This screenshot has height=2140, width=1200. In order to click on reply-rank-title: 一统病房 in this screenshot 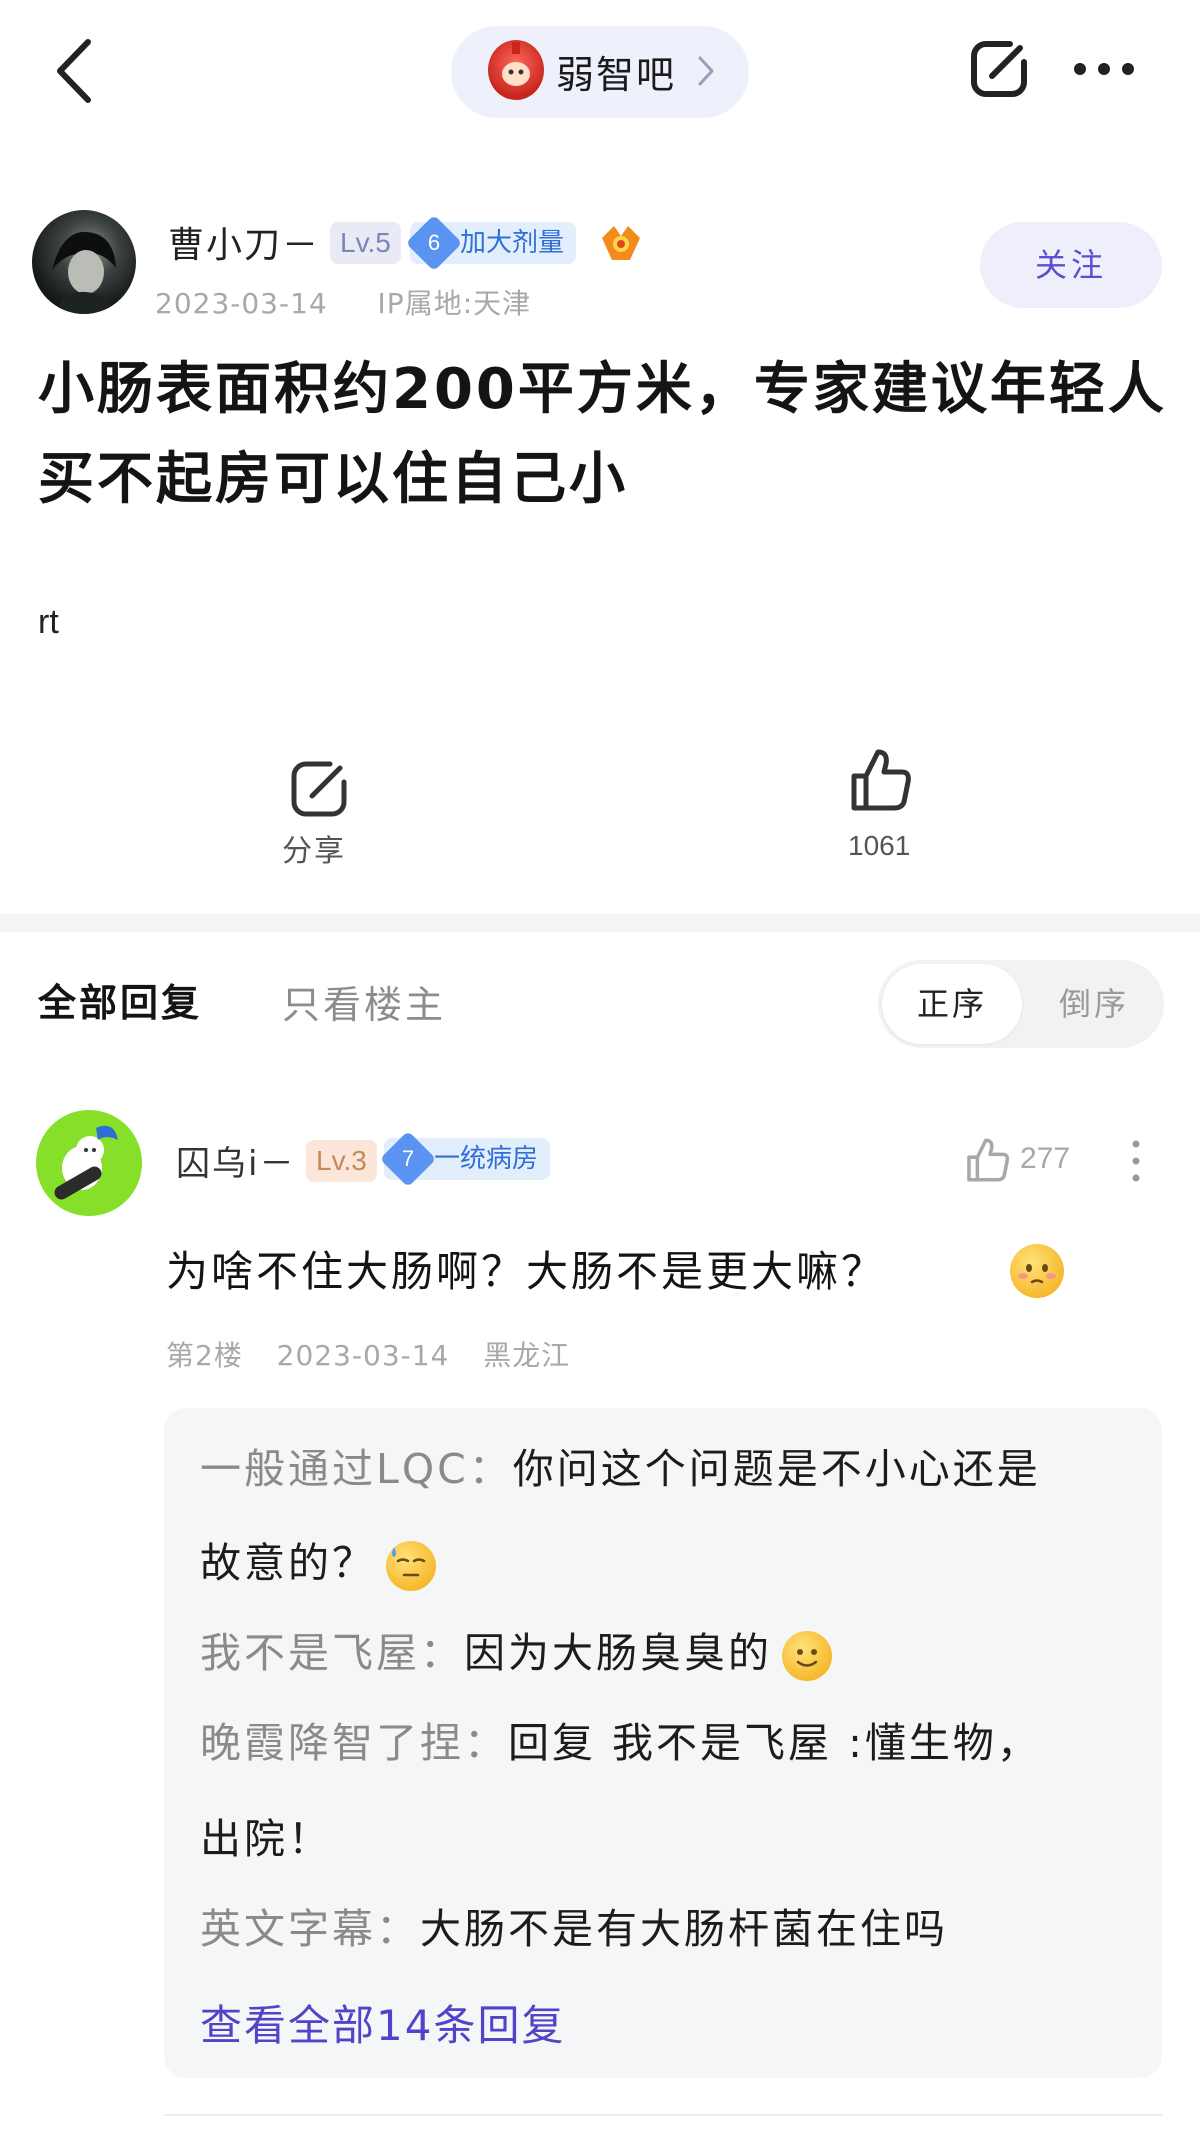, I will do `click(486, 1159)`.